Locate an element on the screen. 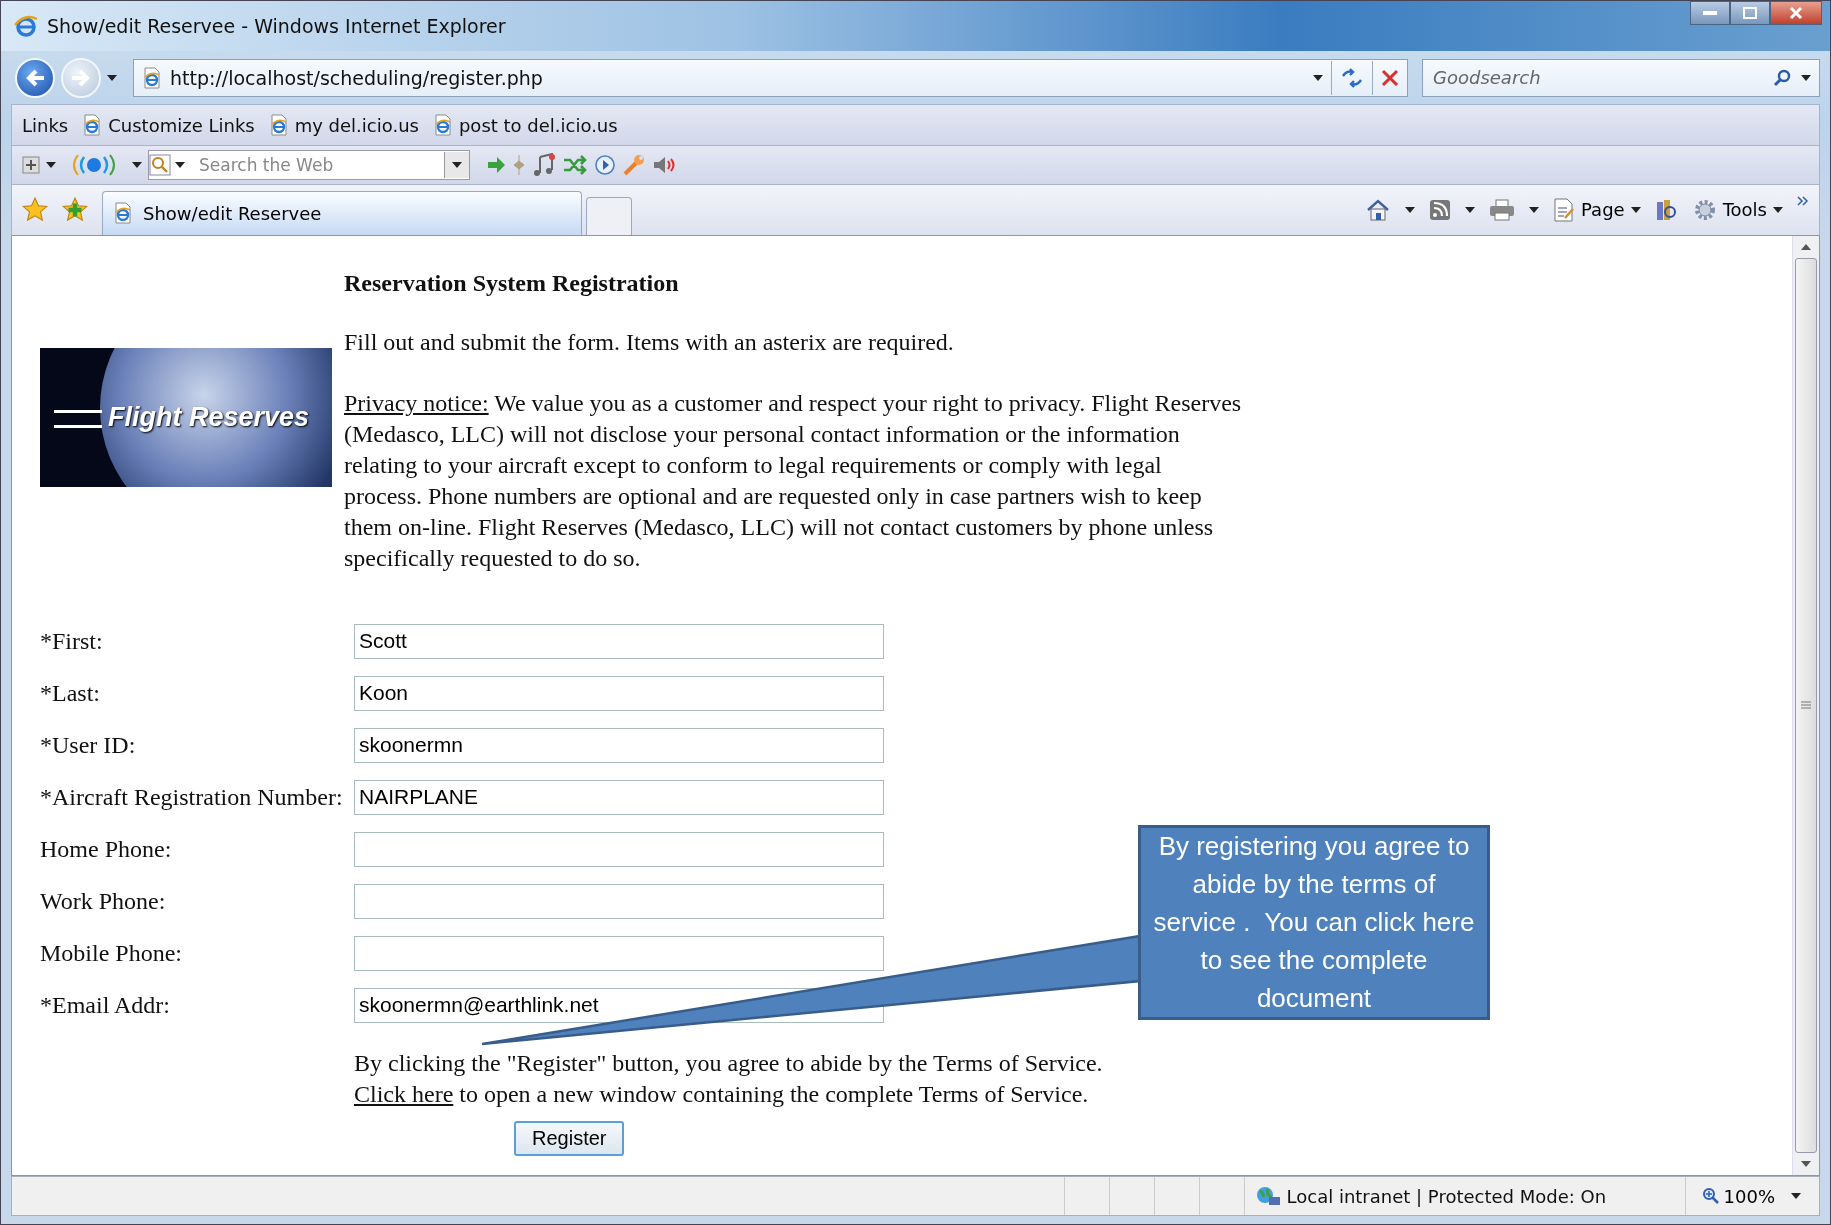 Image resolution: width=1831 pixels, height=1225 pixels. recent-pages-caret-icon is located at coordinates (112, 77).